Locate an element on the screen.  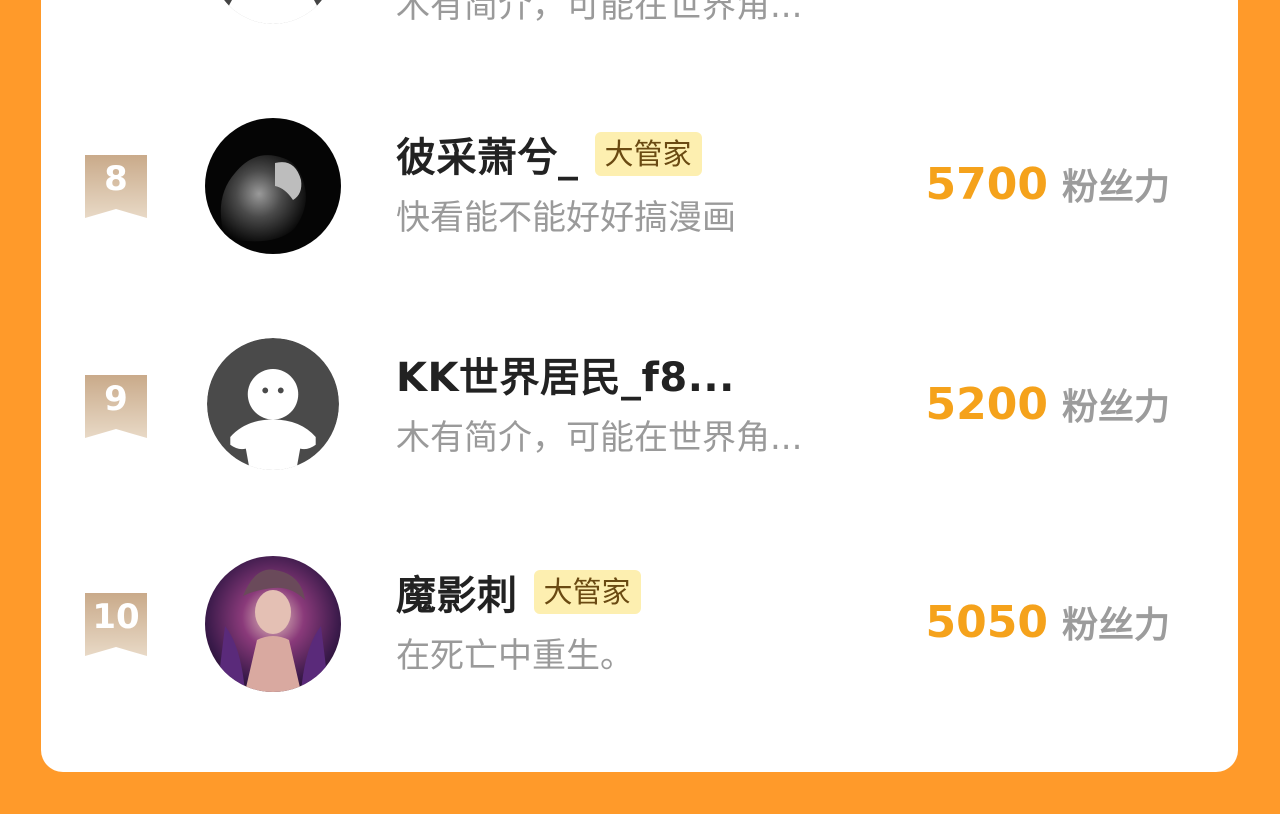
score-value: 5050 is located at coordinates (986, 622).